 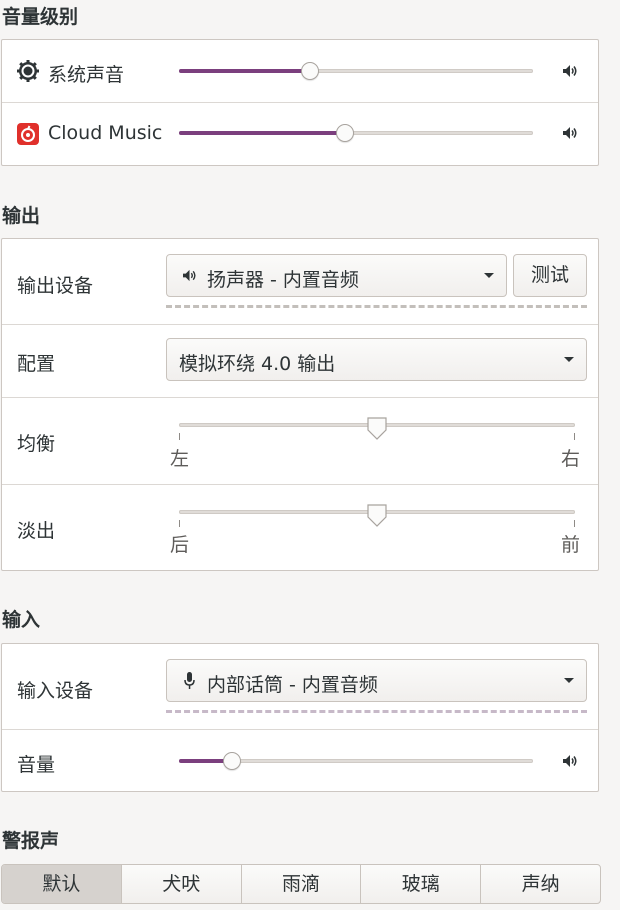 What do you see at coordinates (105, 133) in the screenshot?
I see `app-name-cloud-music: Cloud Music` at bounding box center [105, 133].